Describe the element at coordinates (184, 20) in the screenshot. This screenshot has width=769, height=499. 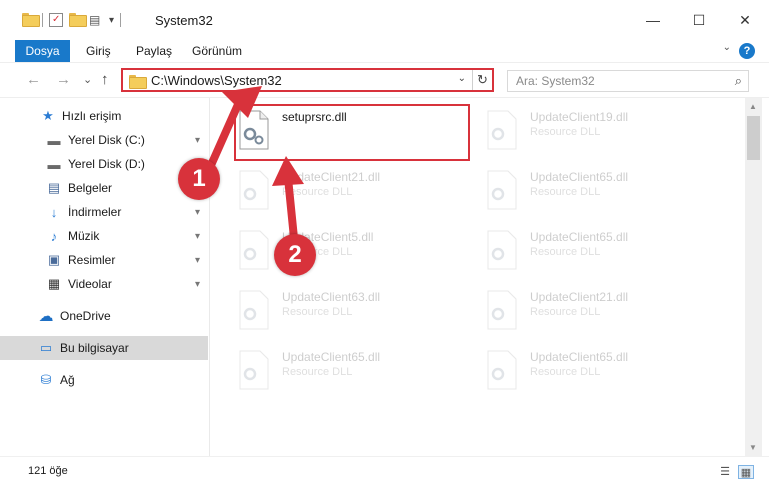
I see `window-title: System32` at that location.